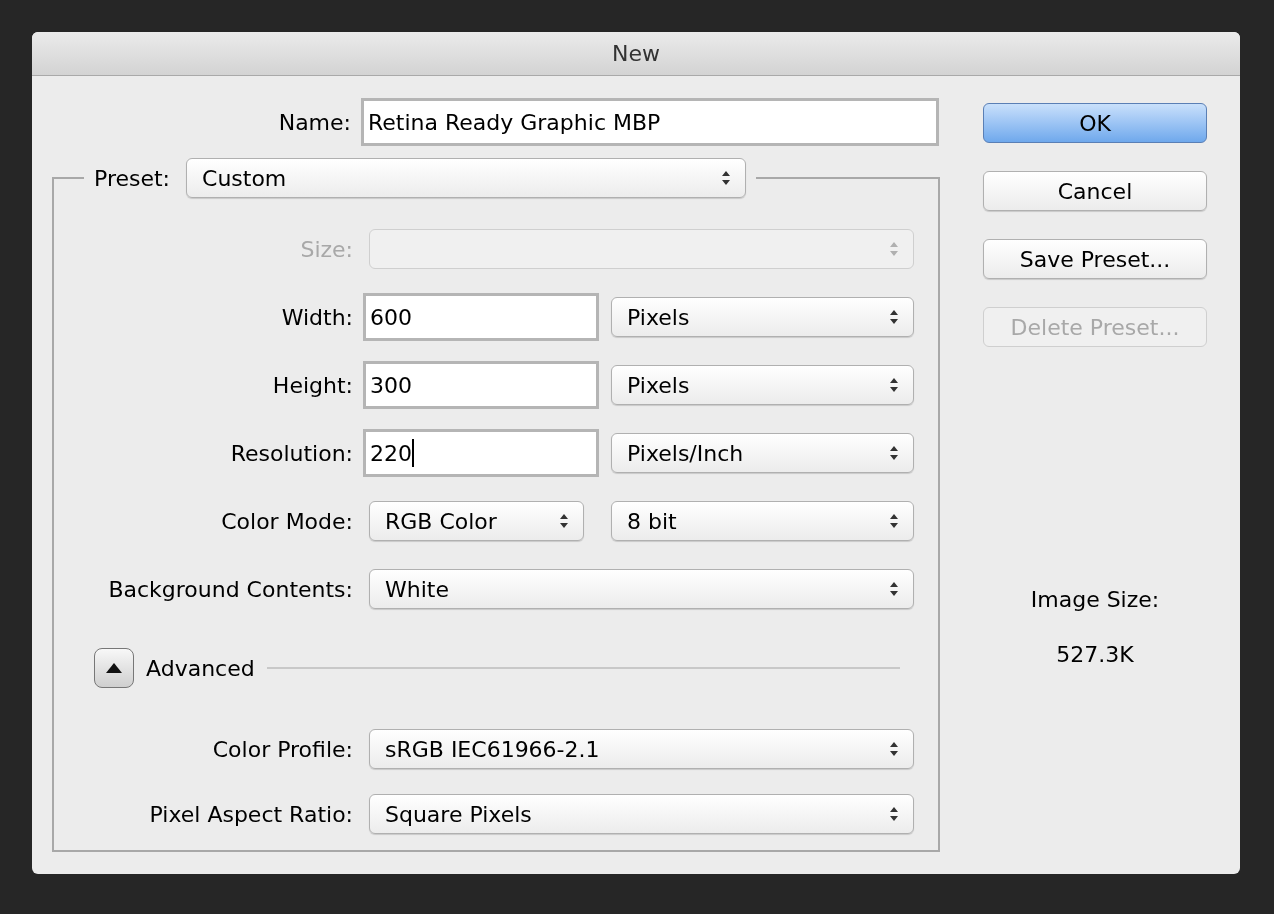 The height and width of the screenshot is (914, 1274). Describe the element at coordinates (314, 122) in the screenshot. I see `field-label: Name:` at that location.